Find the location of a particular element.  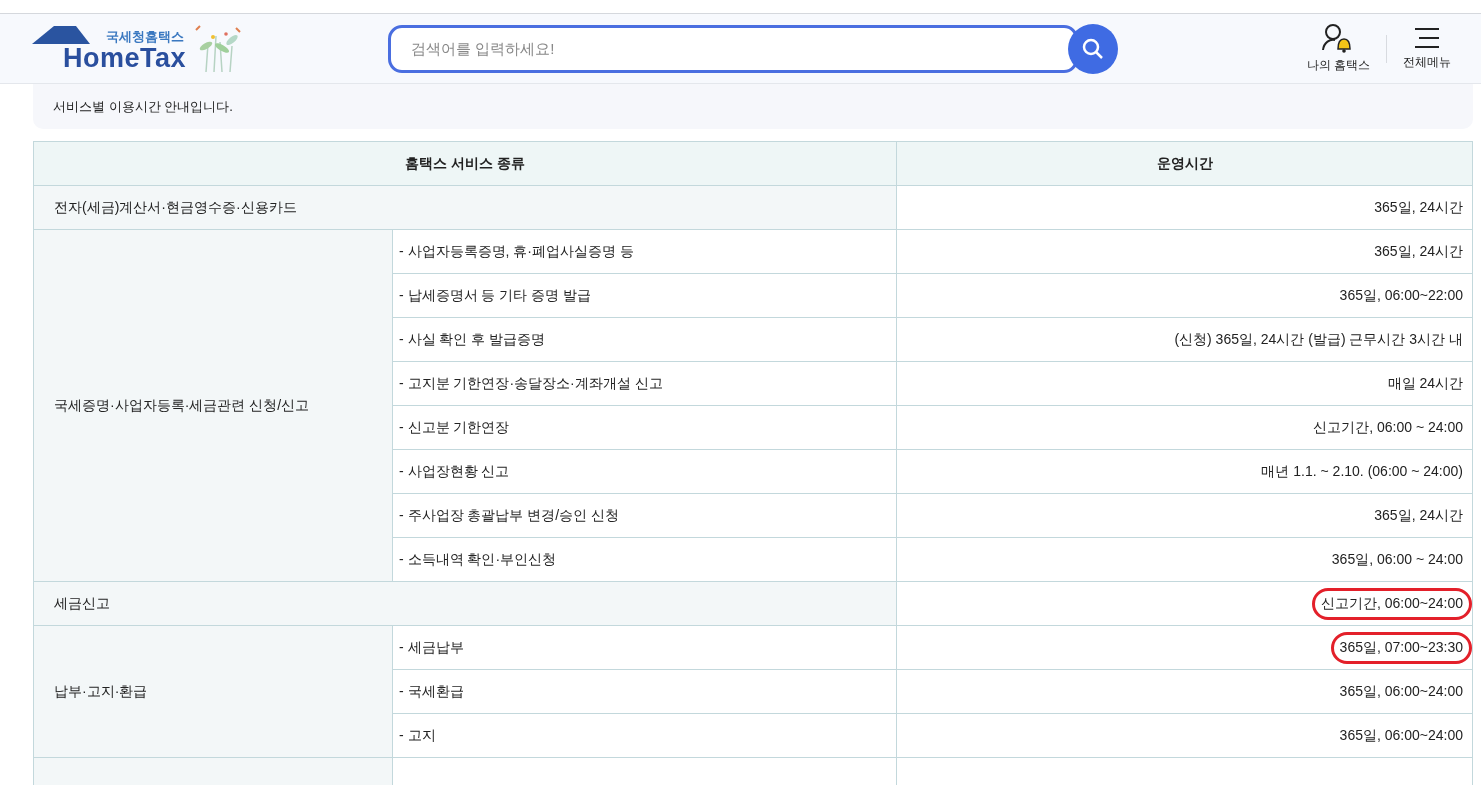

service-cell: - 고지 is located at coordinates (644, 735).